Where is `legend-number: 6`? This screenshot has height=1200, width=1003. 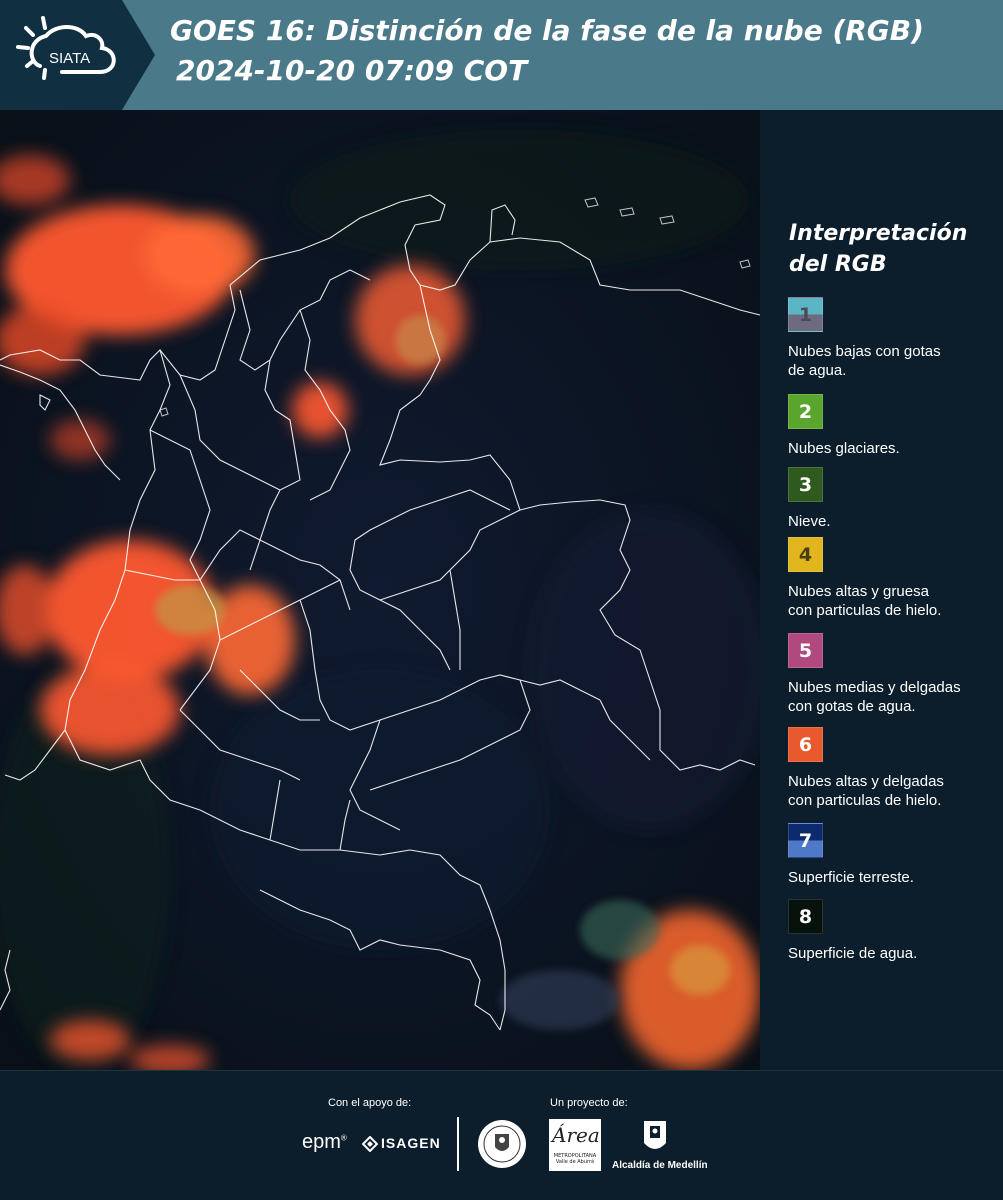 legend-number: 6 is located at coordinates (805, 744).